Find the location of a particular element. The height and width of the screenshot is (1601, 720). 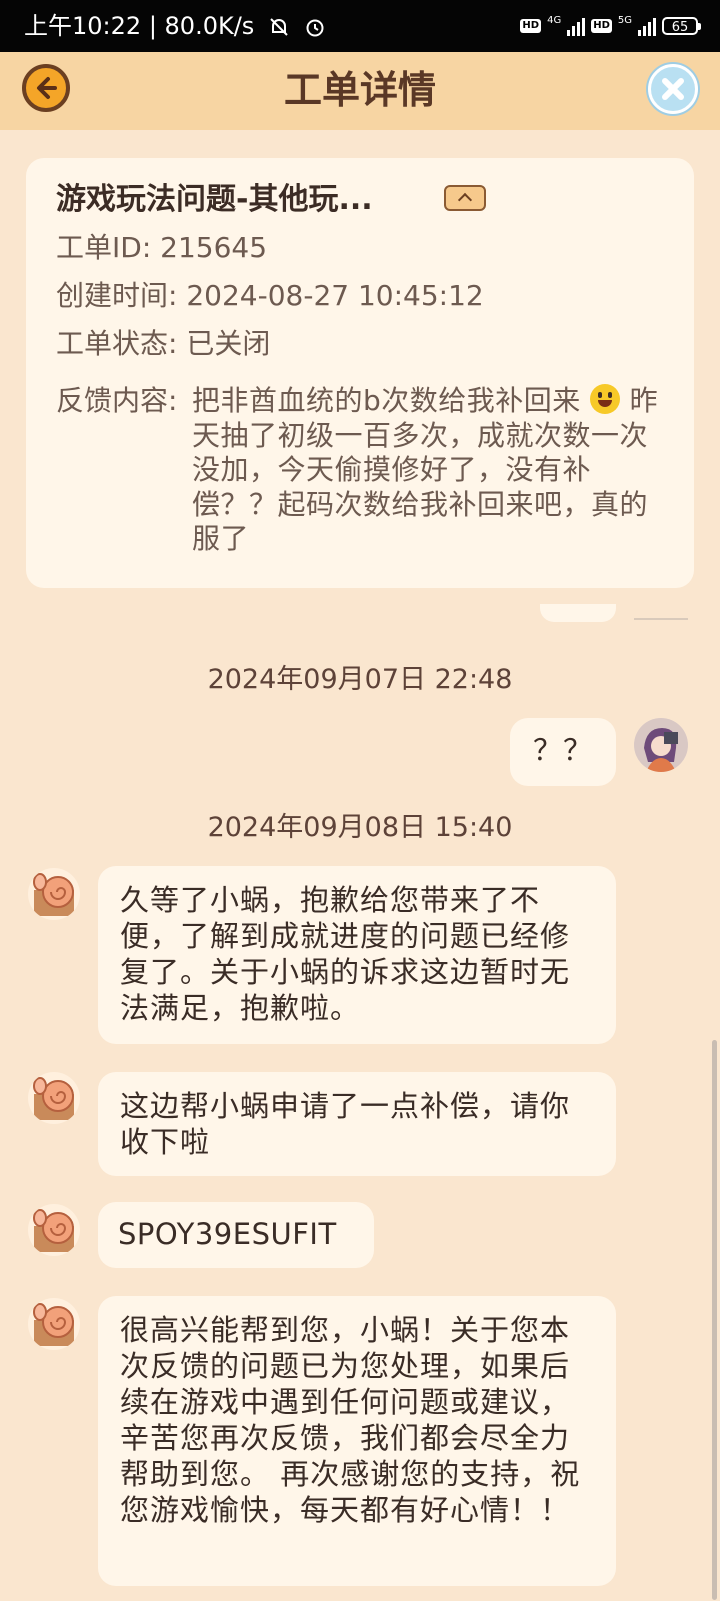

ticket-feedback-label: 反馈内容: is located at coordinates (117, 400).